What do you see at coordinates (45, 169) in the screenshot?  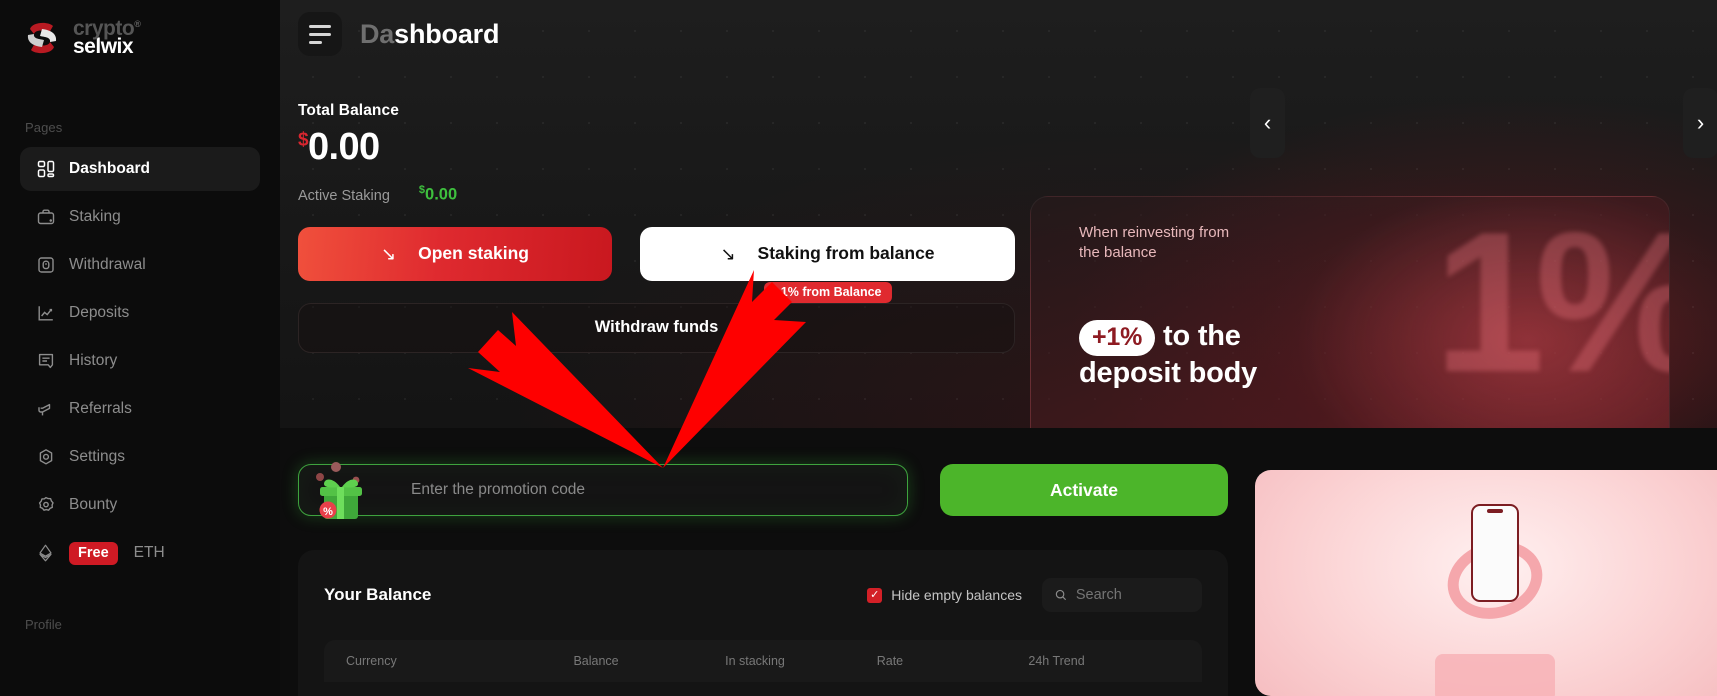 I see `grid-icon` at bounding box center [45, 169].